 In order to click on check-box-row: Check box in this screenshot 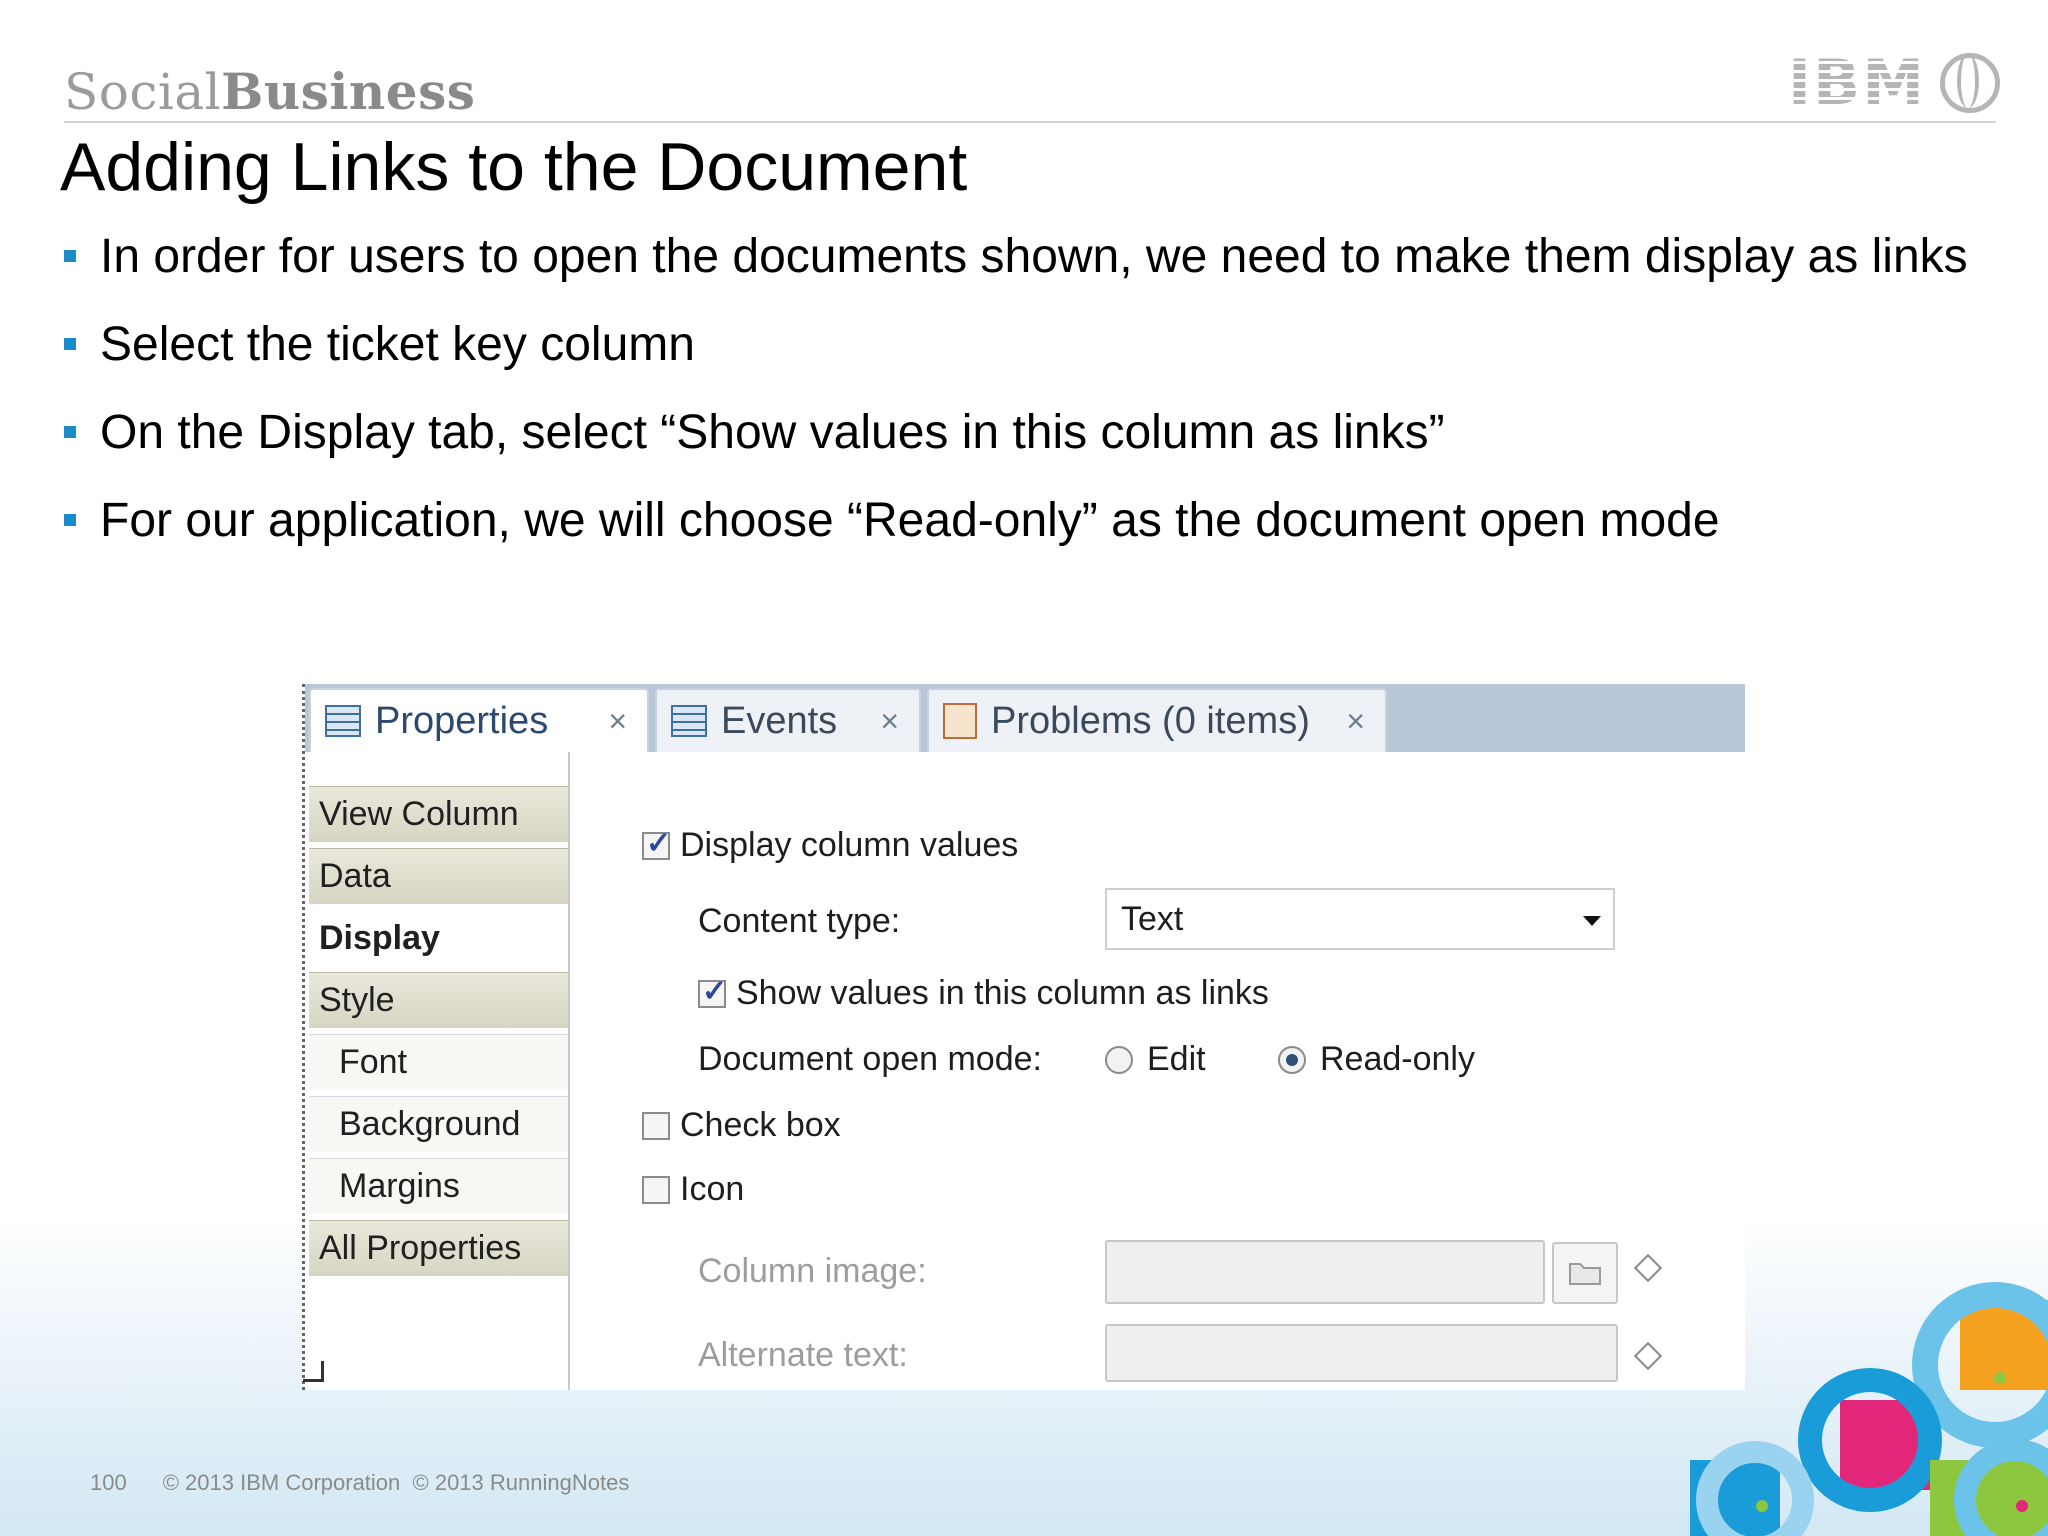, I will do `click(741, 1125)`.